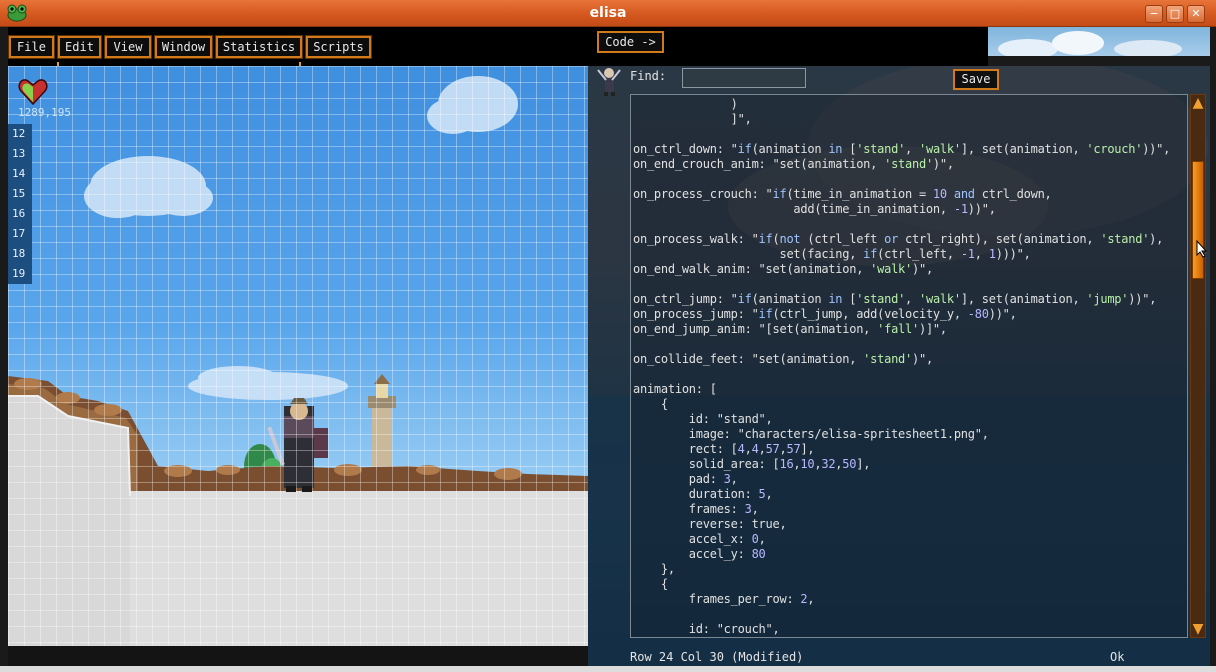 The height and width of the screenshot is (672, 1216). What do you see at coordinates (20, 194) in the screenshot?
I see `layer-number: 15` at bounding box center [20, 194].